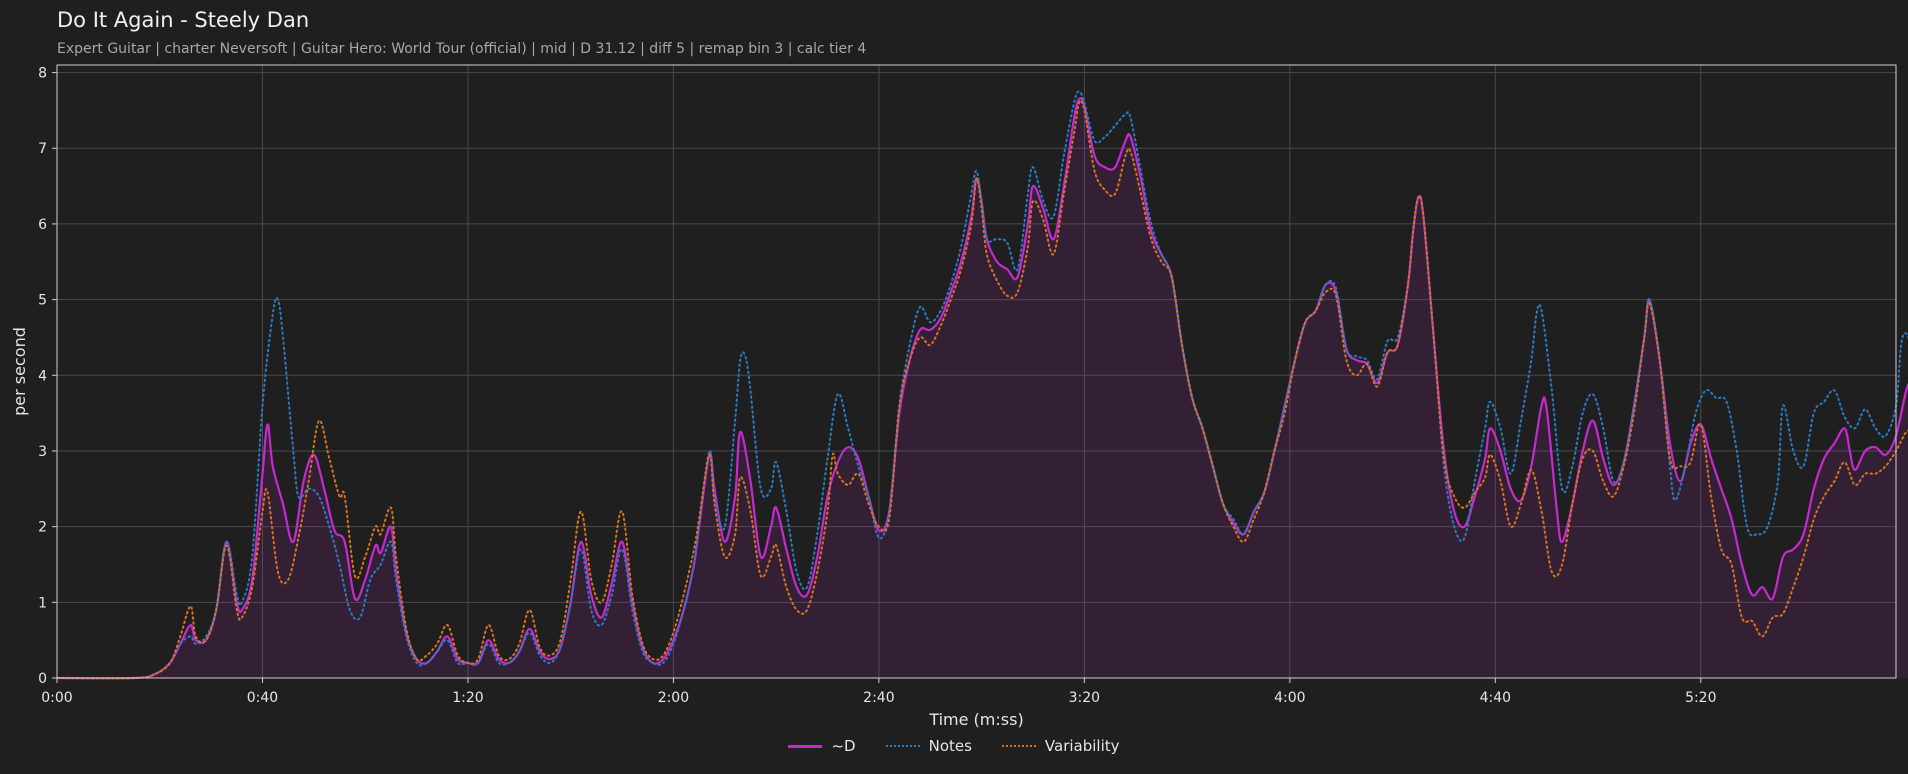 The image size is (1908, 774). I want to click on legend-swatch-d, so click(805, 746).